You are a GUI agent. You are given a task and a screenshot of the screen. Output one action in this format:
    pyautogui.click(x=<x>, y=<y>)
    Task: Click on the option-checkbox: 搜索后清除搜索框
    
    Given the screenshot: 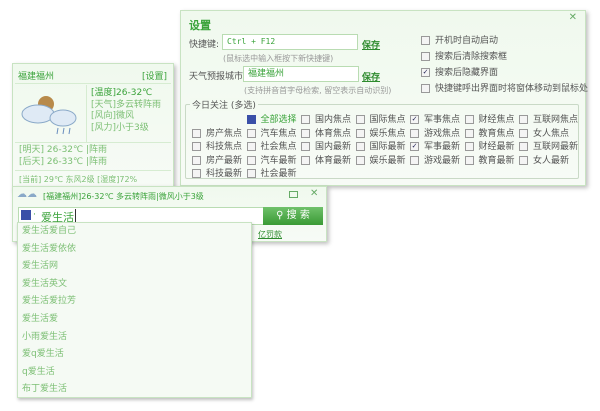 What is the action you would take?
    pyautogui.click(x=464, y=55)
    